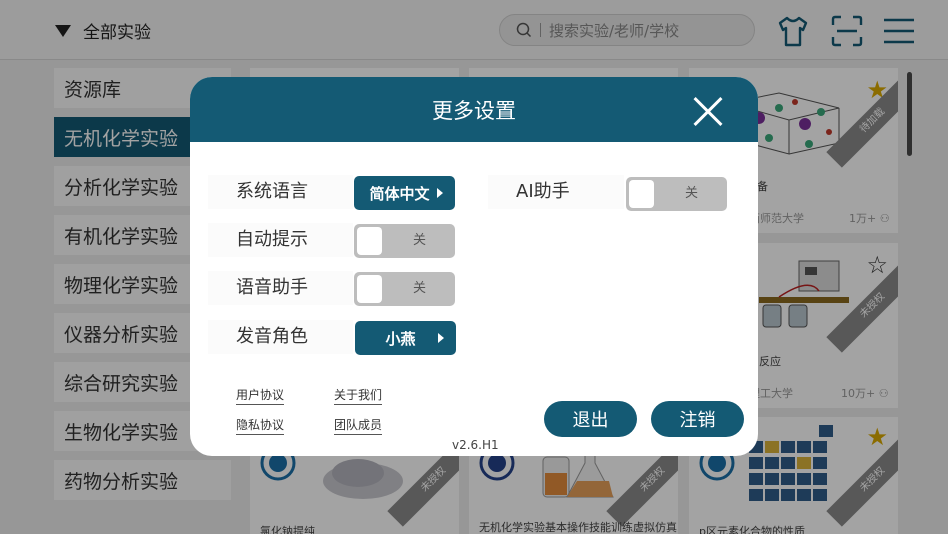 This screenshot has height=534, width=948. Describe the element at coordinates (400, 338) in the screenshot. I see `voice-role-value: 小燕` at that location.